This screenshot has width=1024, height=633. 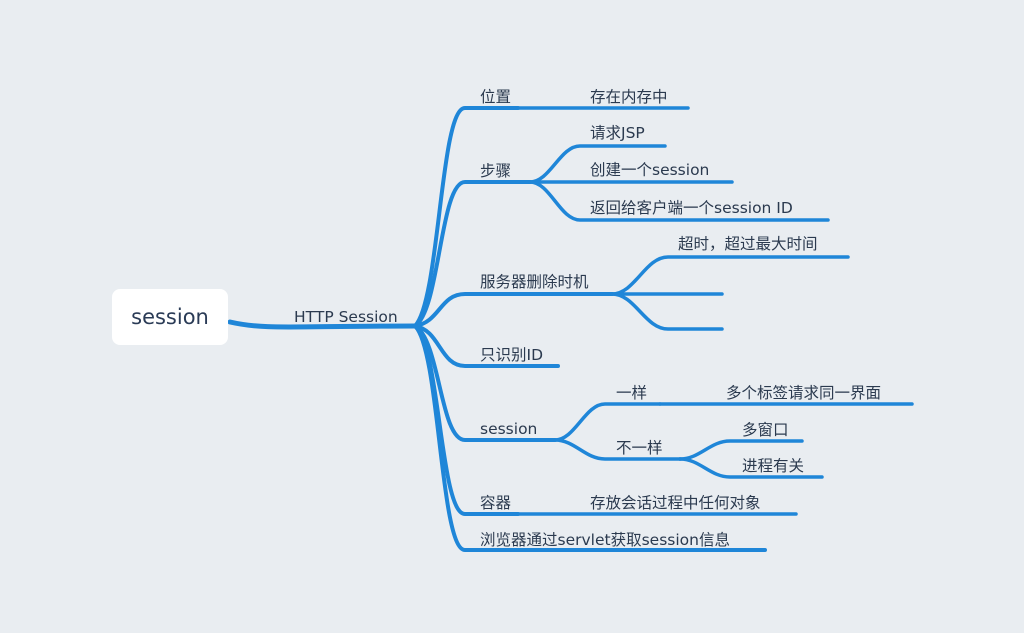 I want to click on same-child-label: 多个标签请求同一界面, so click(x=803, y=393).